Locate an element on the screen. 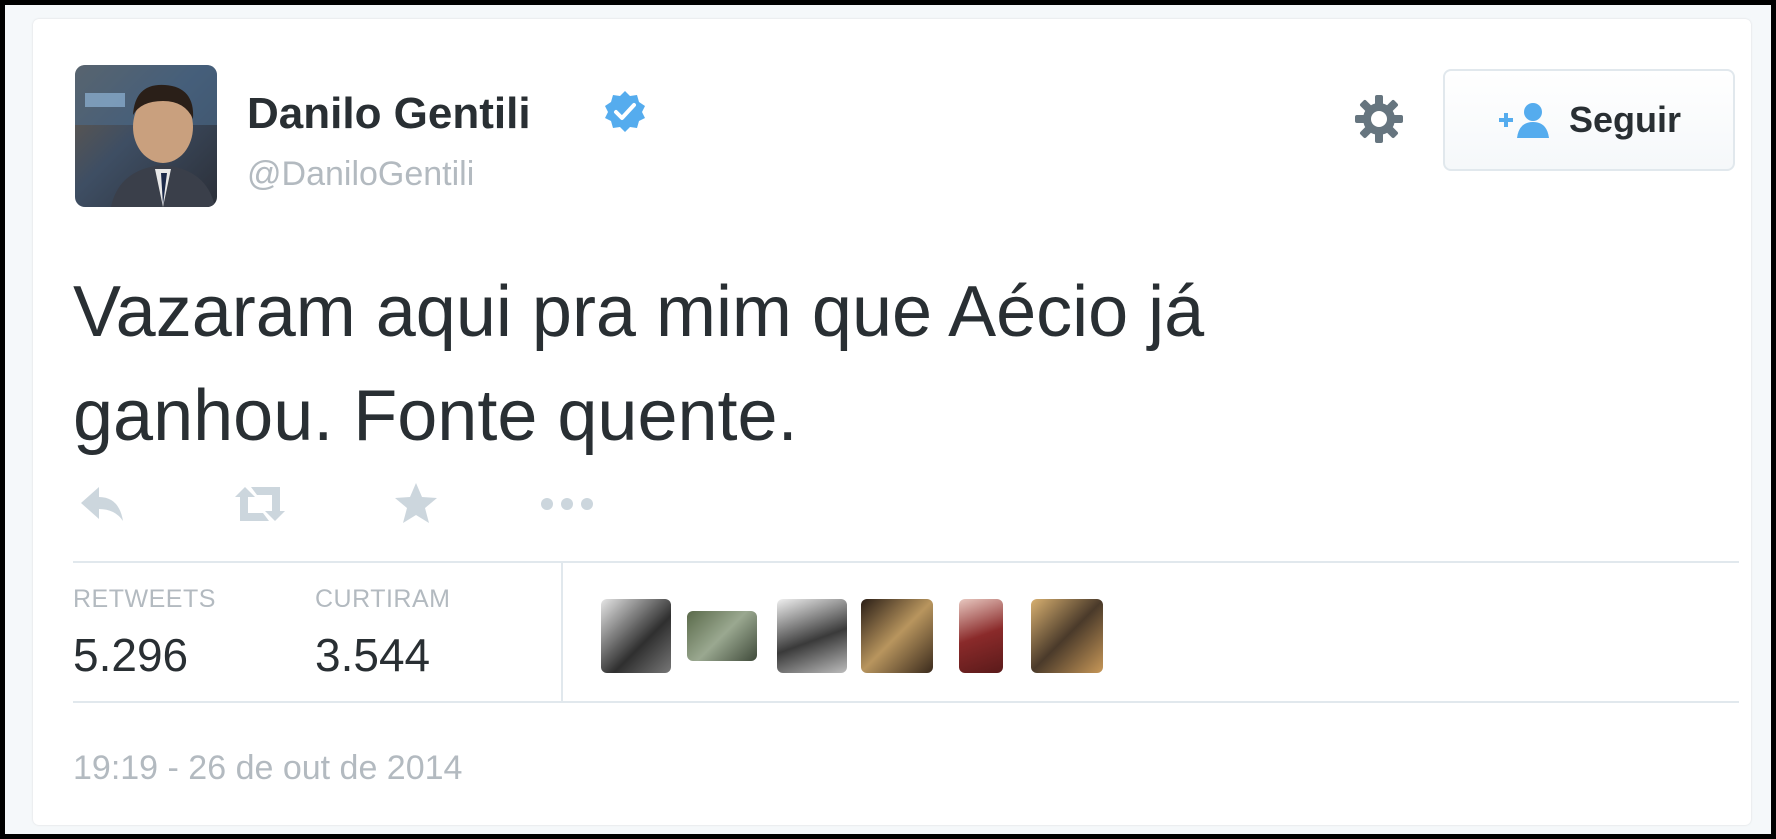 Image resolution: width=1776 pixels, height=839 pixels. retweets-count: 5.296 is located at coordinates (131, 655).